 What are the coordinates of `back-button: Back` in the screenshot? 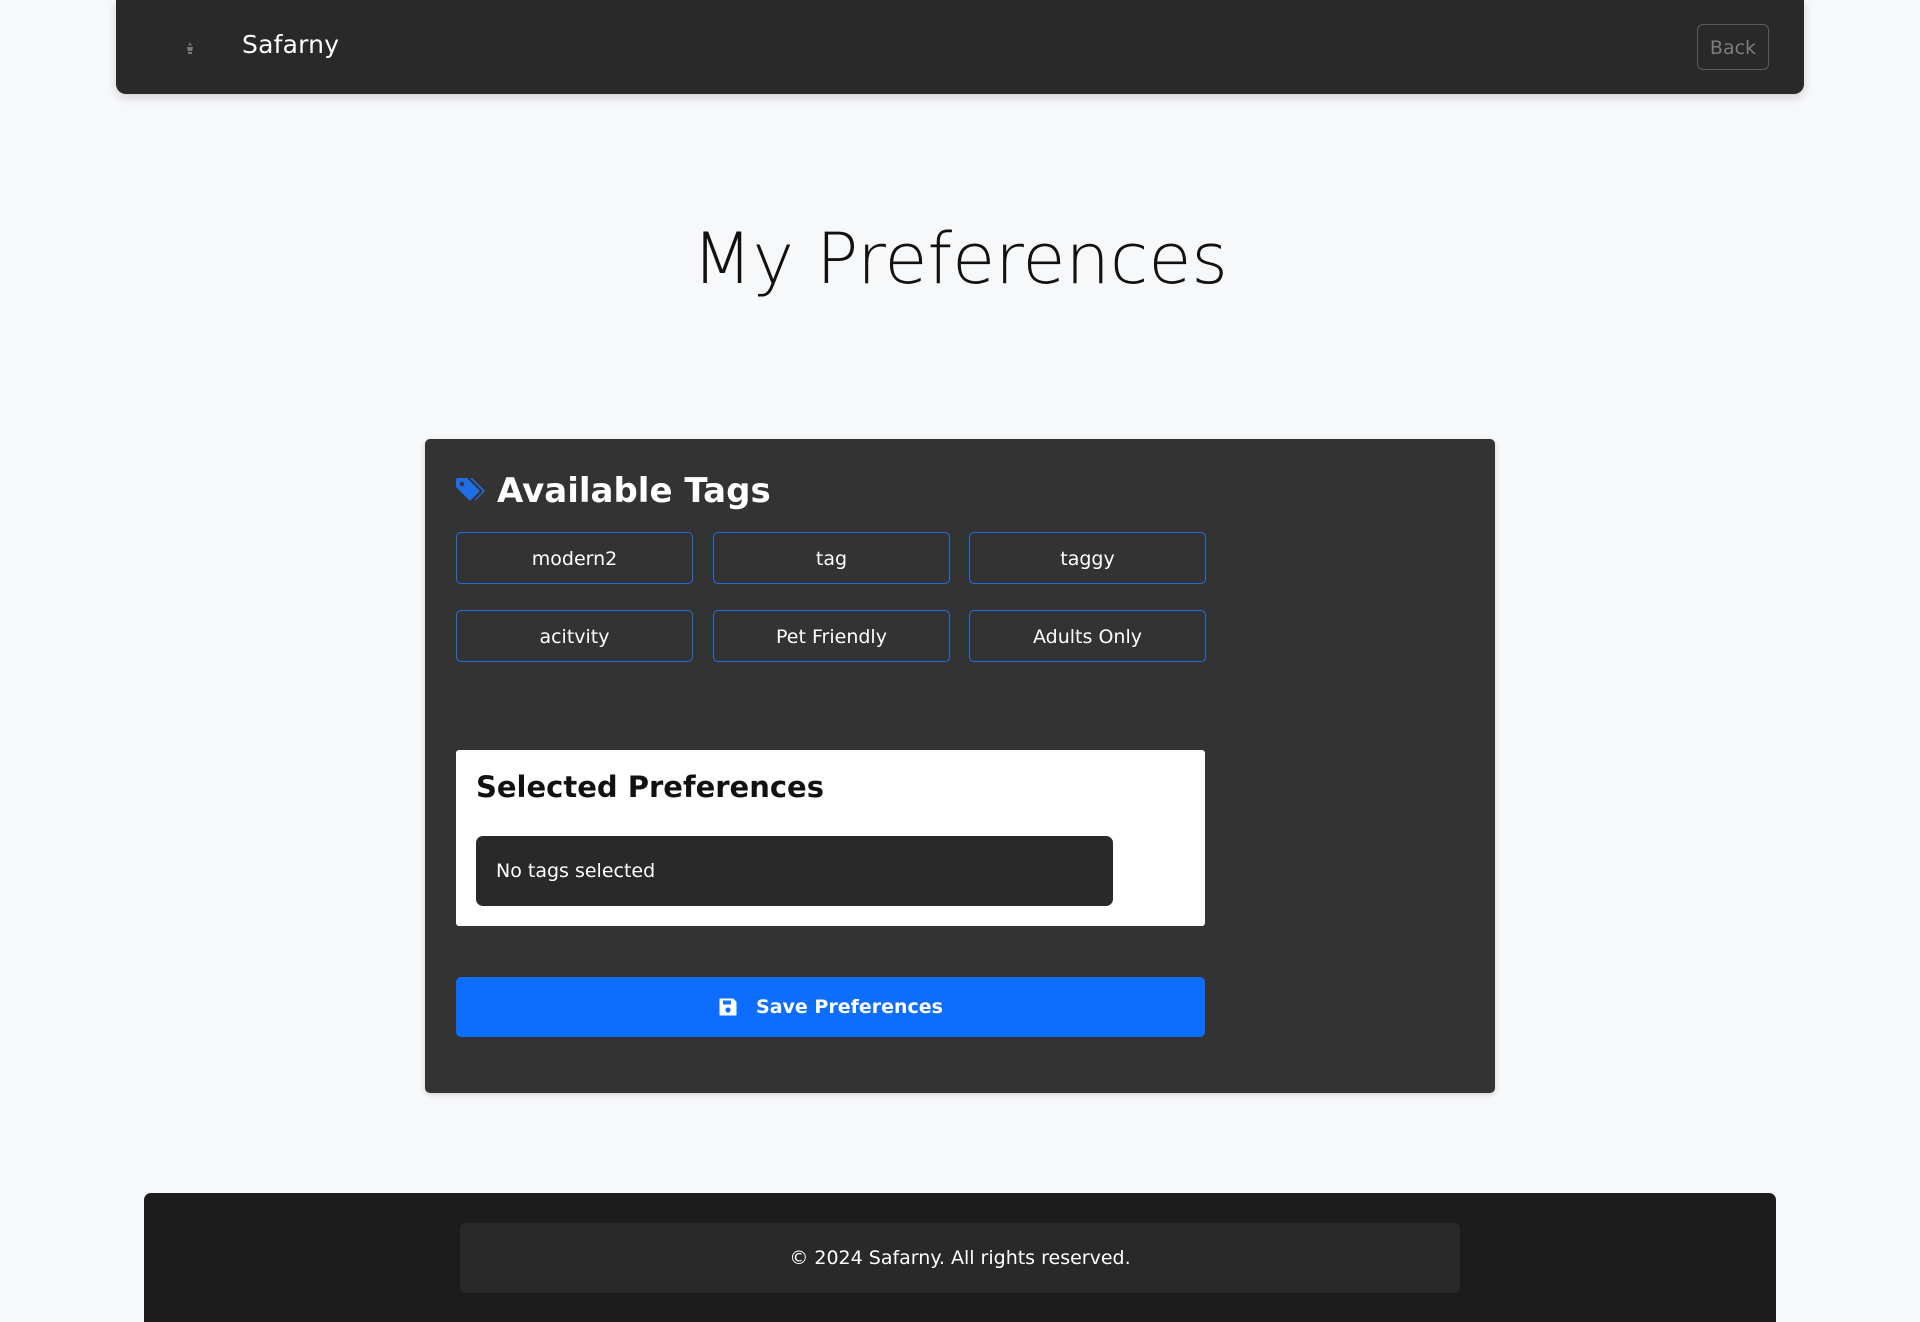 It's located at (1733, 47).